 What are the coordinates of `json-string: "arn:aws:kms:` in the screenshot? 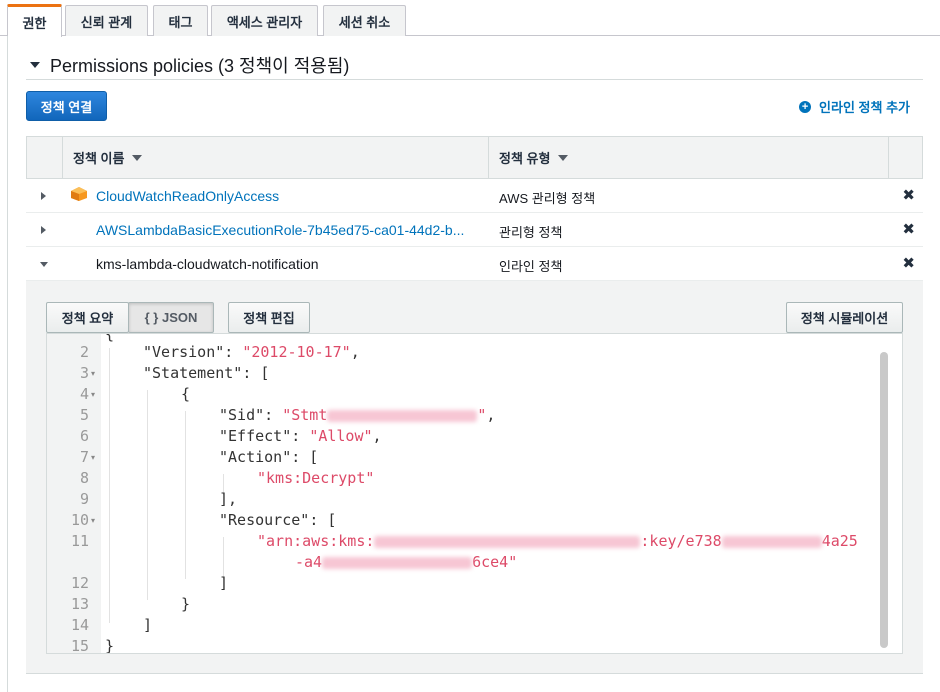 It's located at (316, 541).